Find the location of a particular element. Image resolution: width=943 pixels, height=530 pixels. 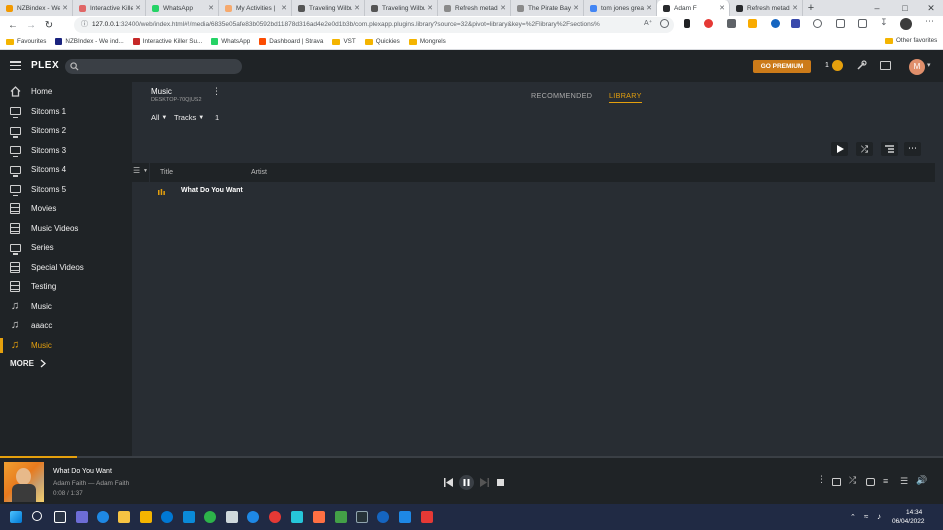

plex-logo: PLEX is located at coordinates (45, 65).